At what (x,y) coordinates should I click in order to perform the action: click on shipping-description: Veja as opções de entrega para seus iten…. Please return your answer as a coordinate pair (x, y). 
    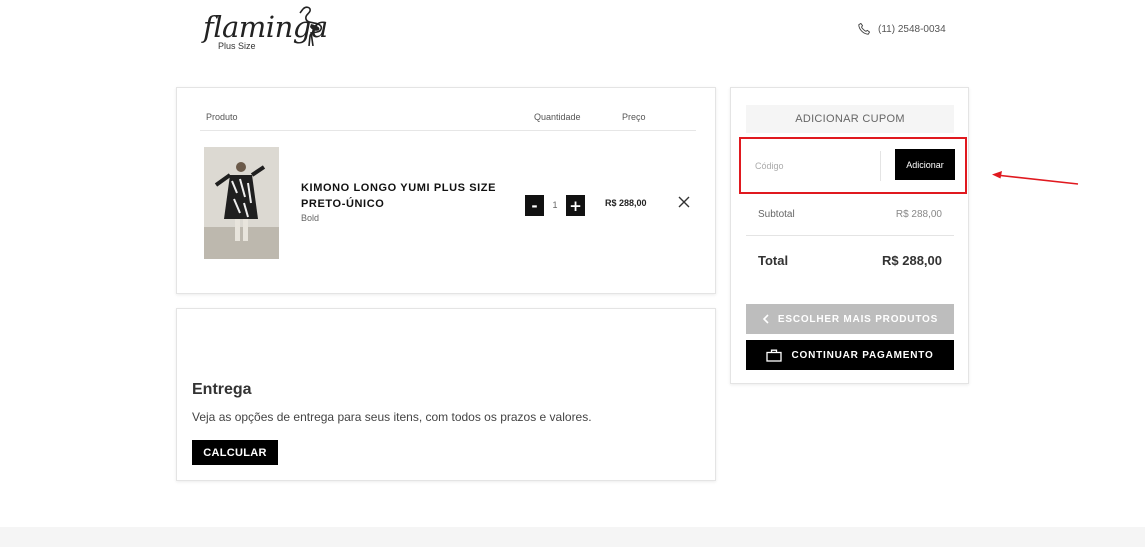
    Looking at the image, I should click on (392, 417).